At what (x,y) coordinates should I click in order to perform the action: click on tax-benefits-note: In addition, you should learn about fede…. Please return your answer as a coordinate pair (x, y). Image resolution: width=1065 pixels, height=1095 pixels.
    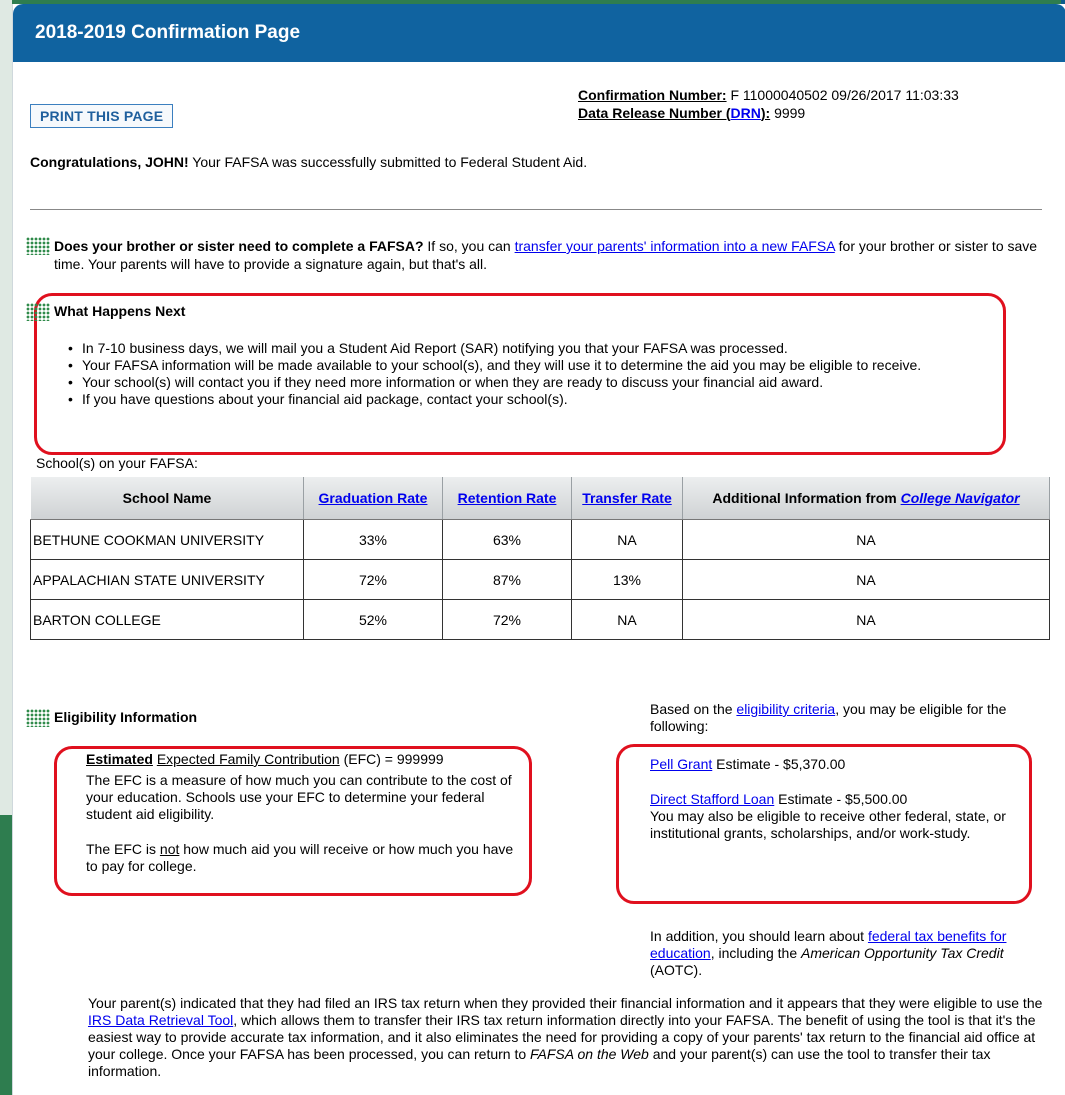
    Looking at the image, I should click on (840, 953).